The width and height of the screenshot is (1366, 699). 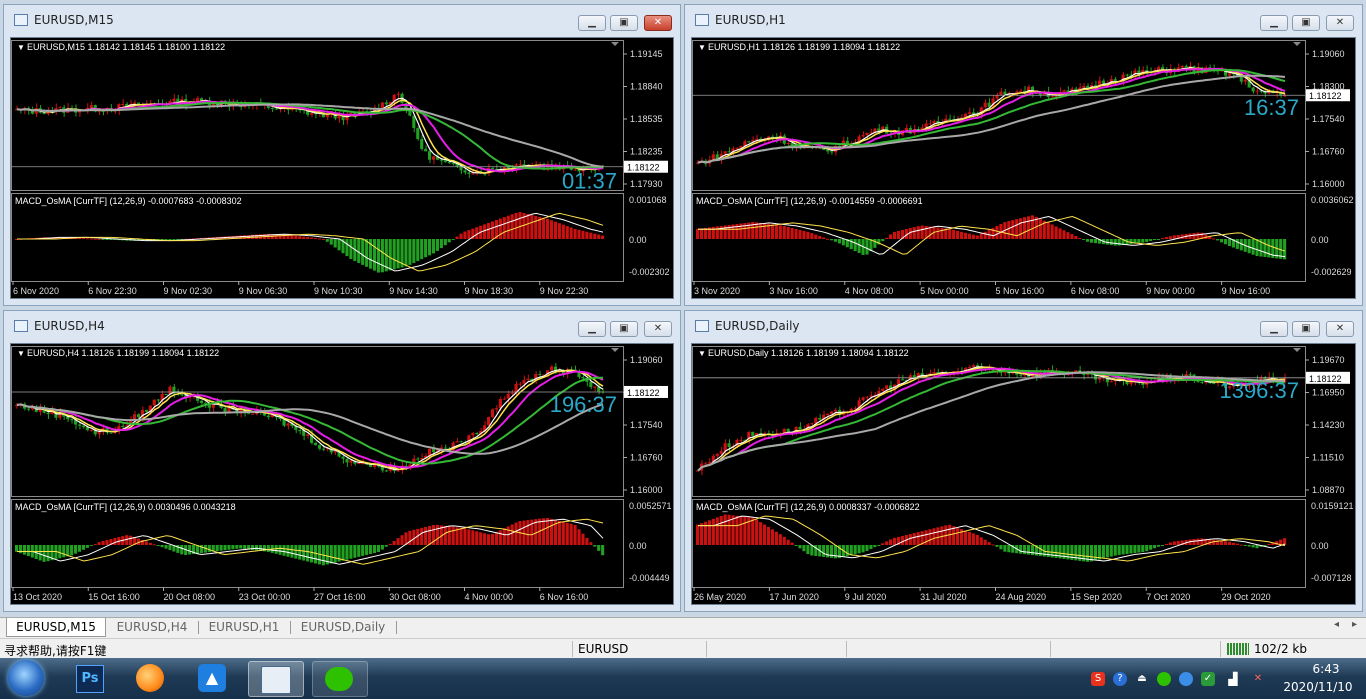 What do you see at coordinates (244, 627) in the screenshot?
I see `tab-eurusd-h1: EURUSD,H1` at bounding box center [244, 627].